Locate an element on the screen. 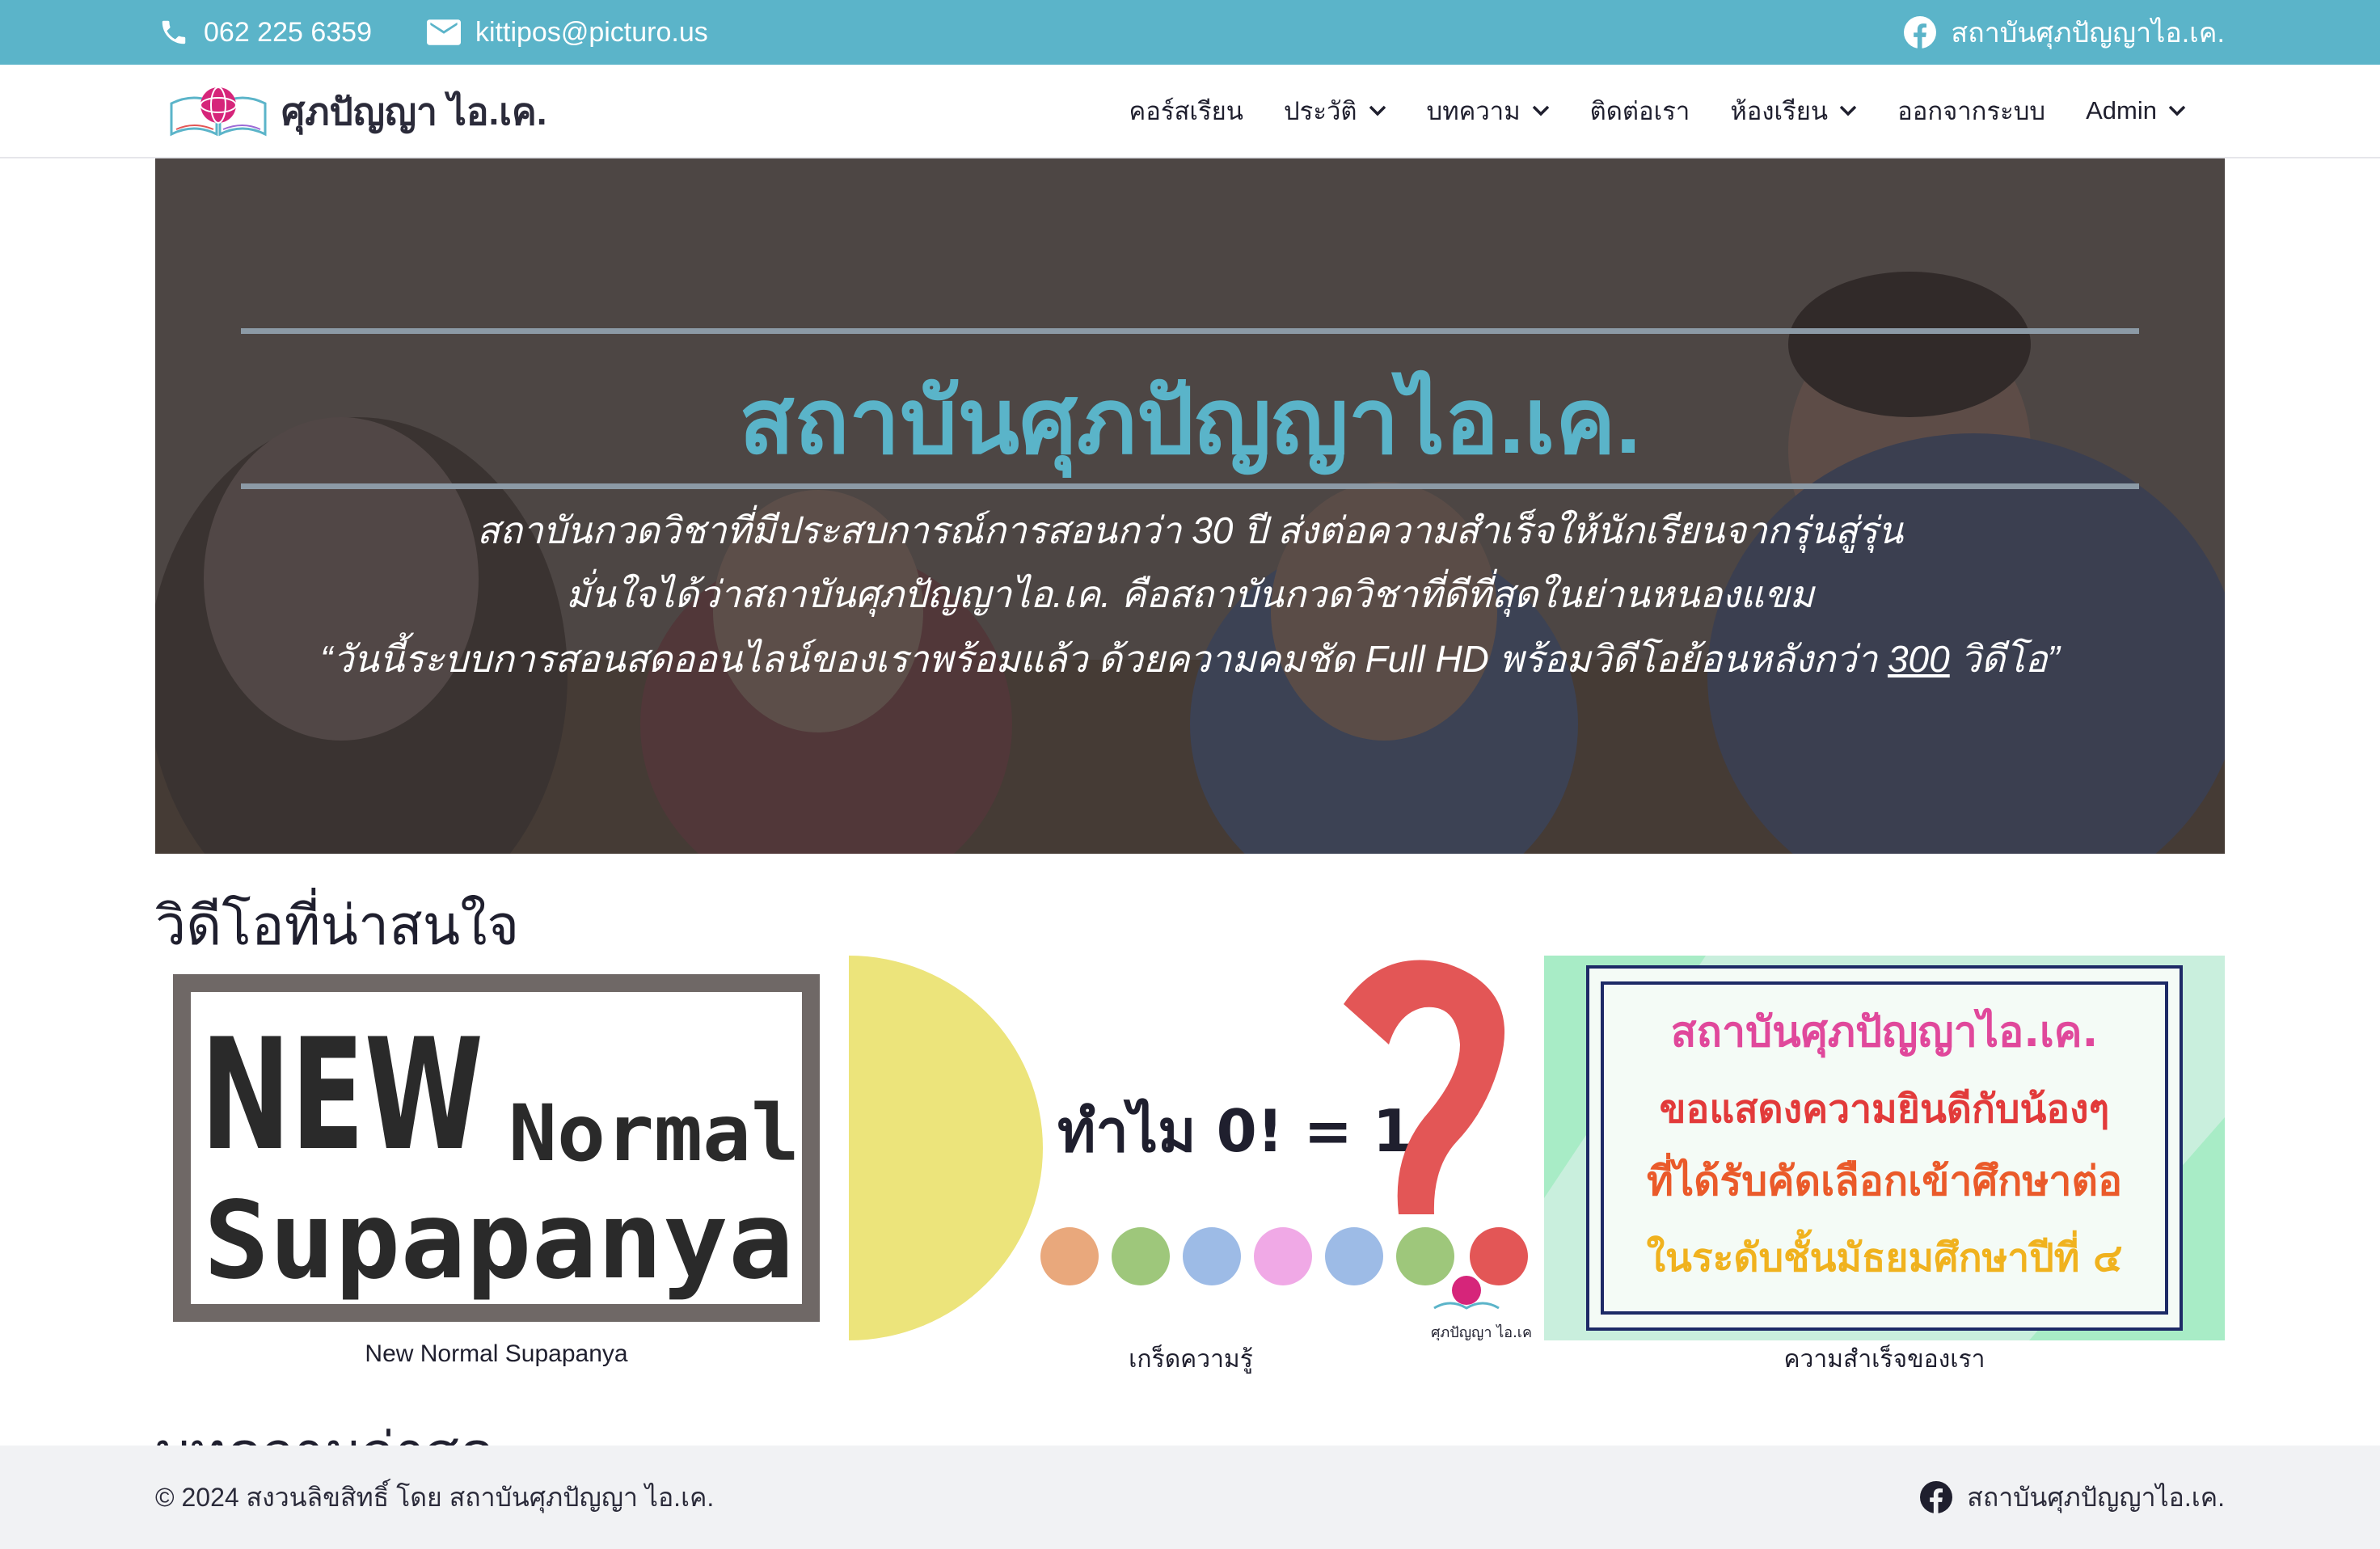 The image size is (2380, 1549). thumb-supapanya-text: Supapanya is located at coordinates (499, 1241).